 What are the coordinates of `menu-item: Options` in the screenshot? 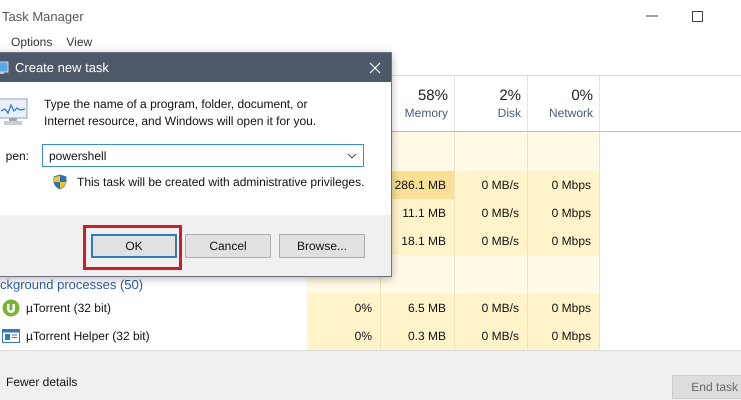 It's located at (31, 42).